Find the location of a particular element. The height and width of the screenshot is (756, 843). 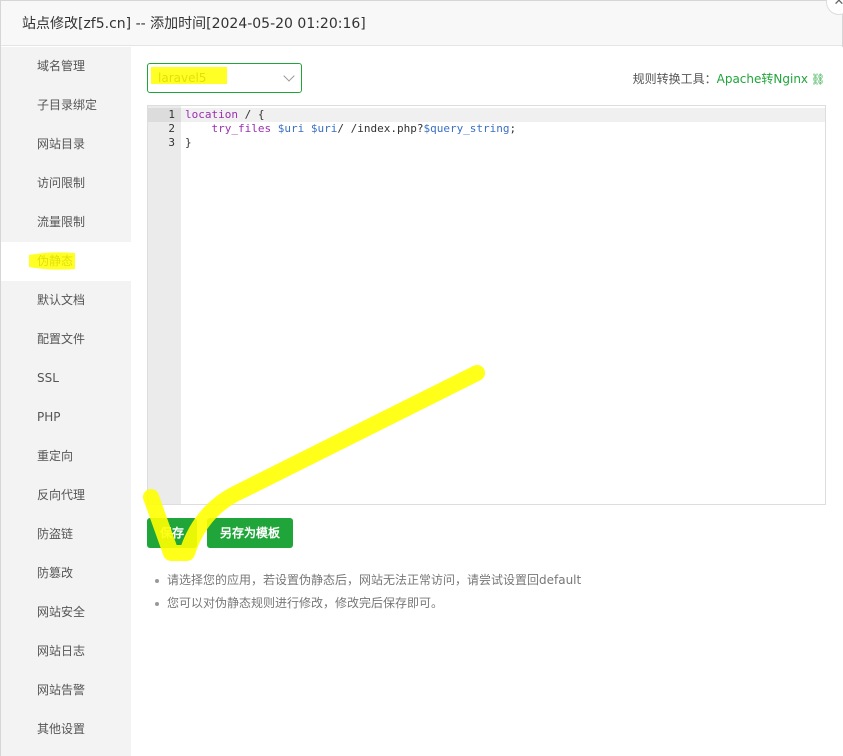

rewrite-template-select: laravel5 is located at coordinates (224, 78).